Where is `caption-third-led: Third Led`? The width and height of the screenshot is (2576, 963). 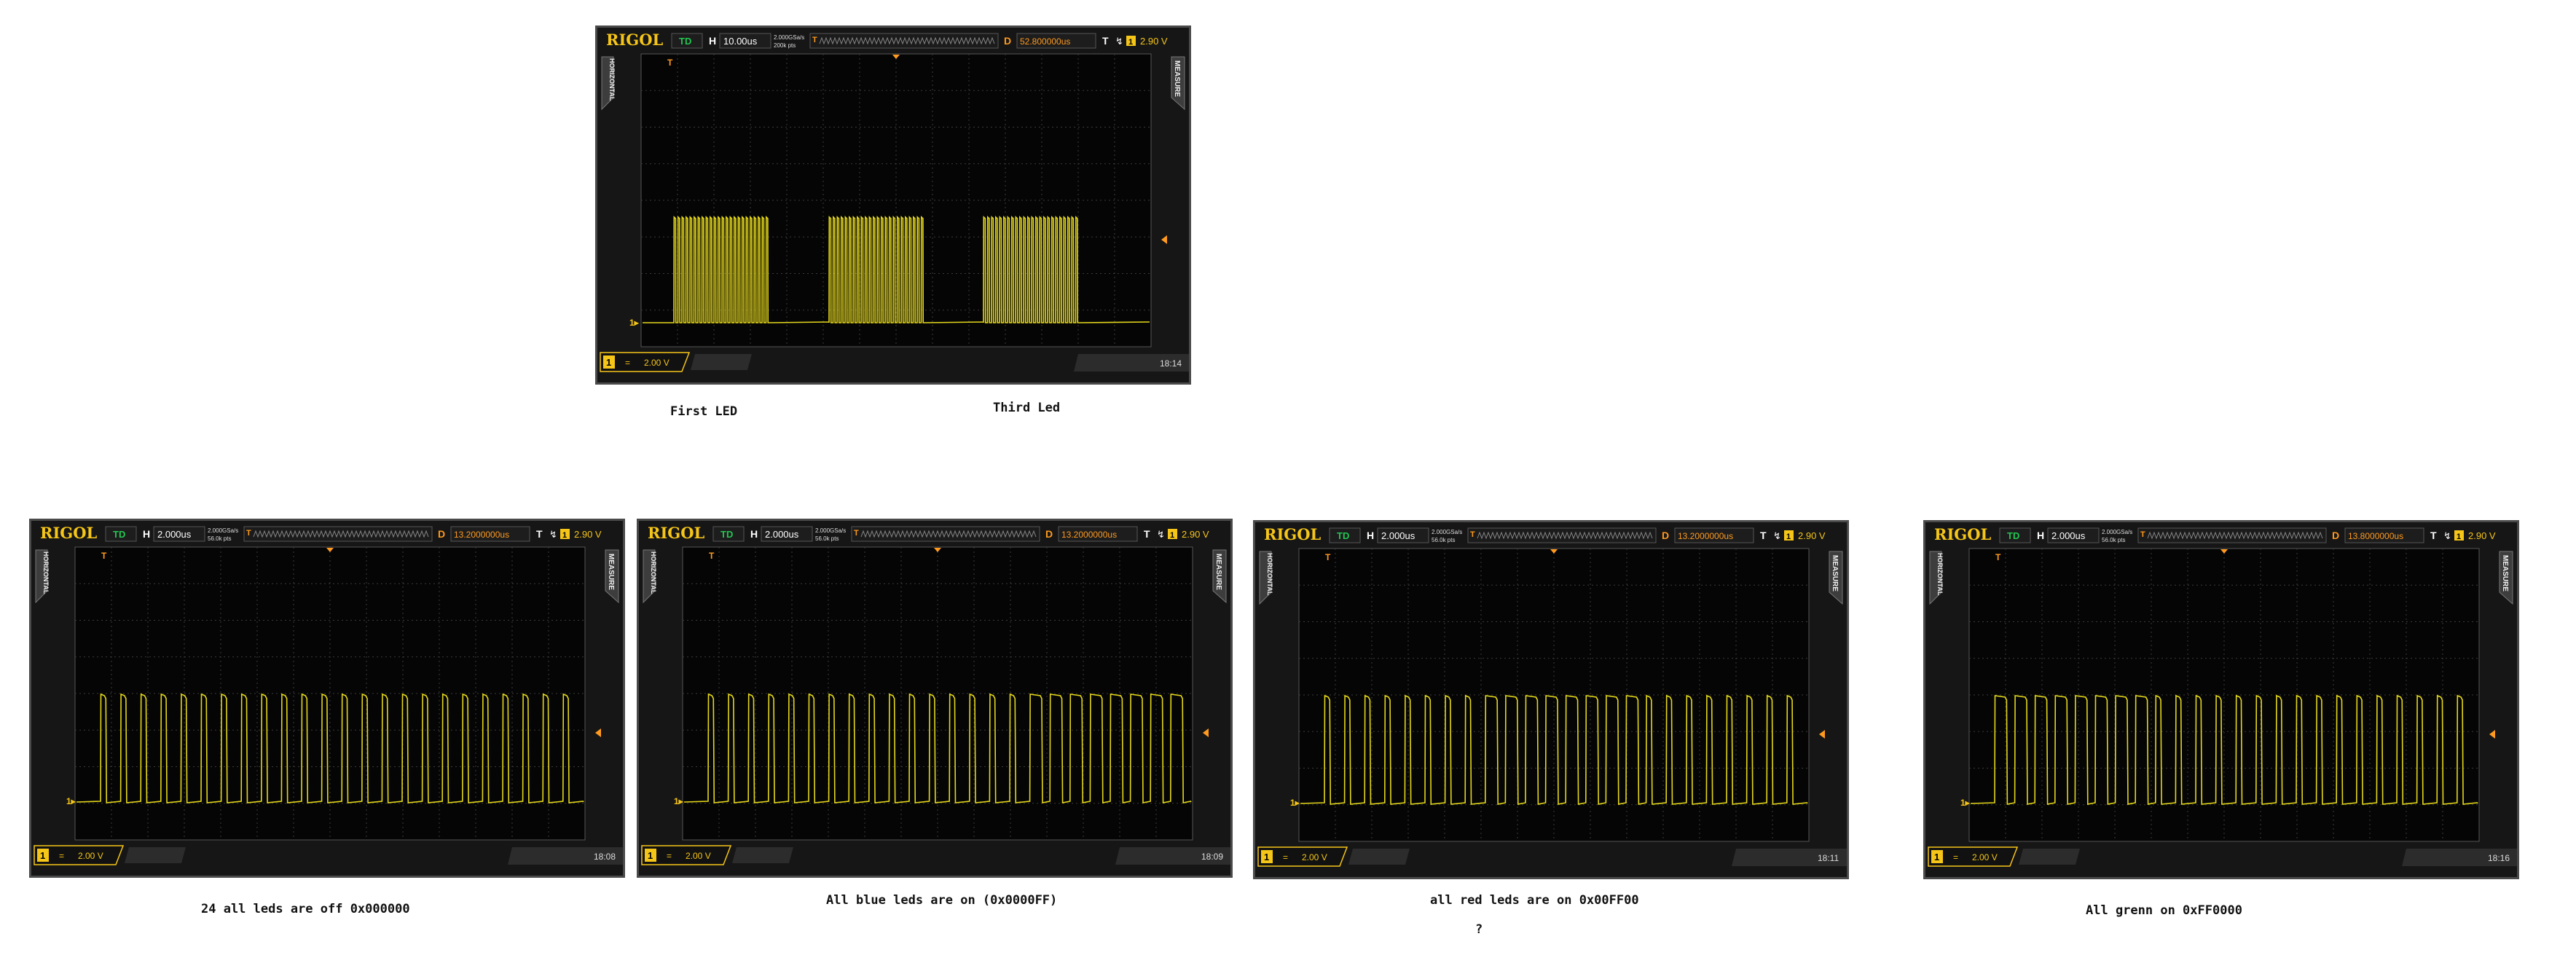
caption-third-led: Third Led is located at coordinates (1027, 408).